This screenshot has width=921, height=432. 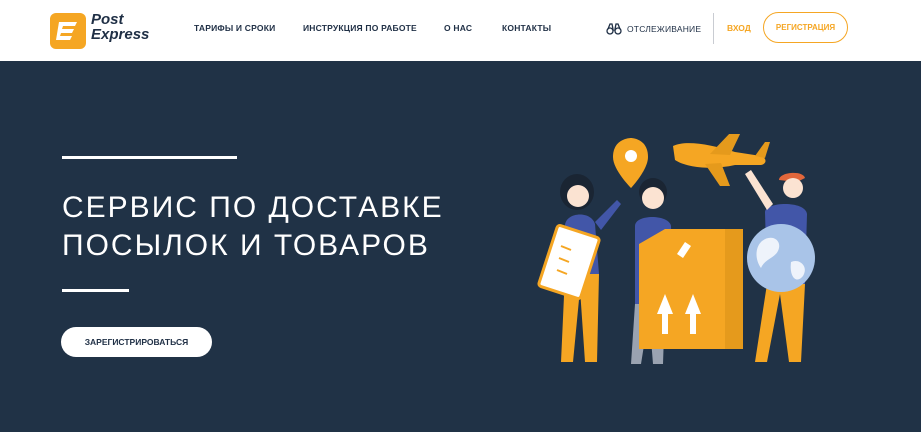 I want to click on woman-figure, so click(x=579, y=268).